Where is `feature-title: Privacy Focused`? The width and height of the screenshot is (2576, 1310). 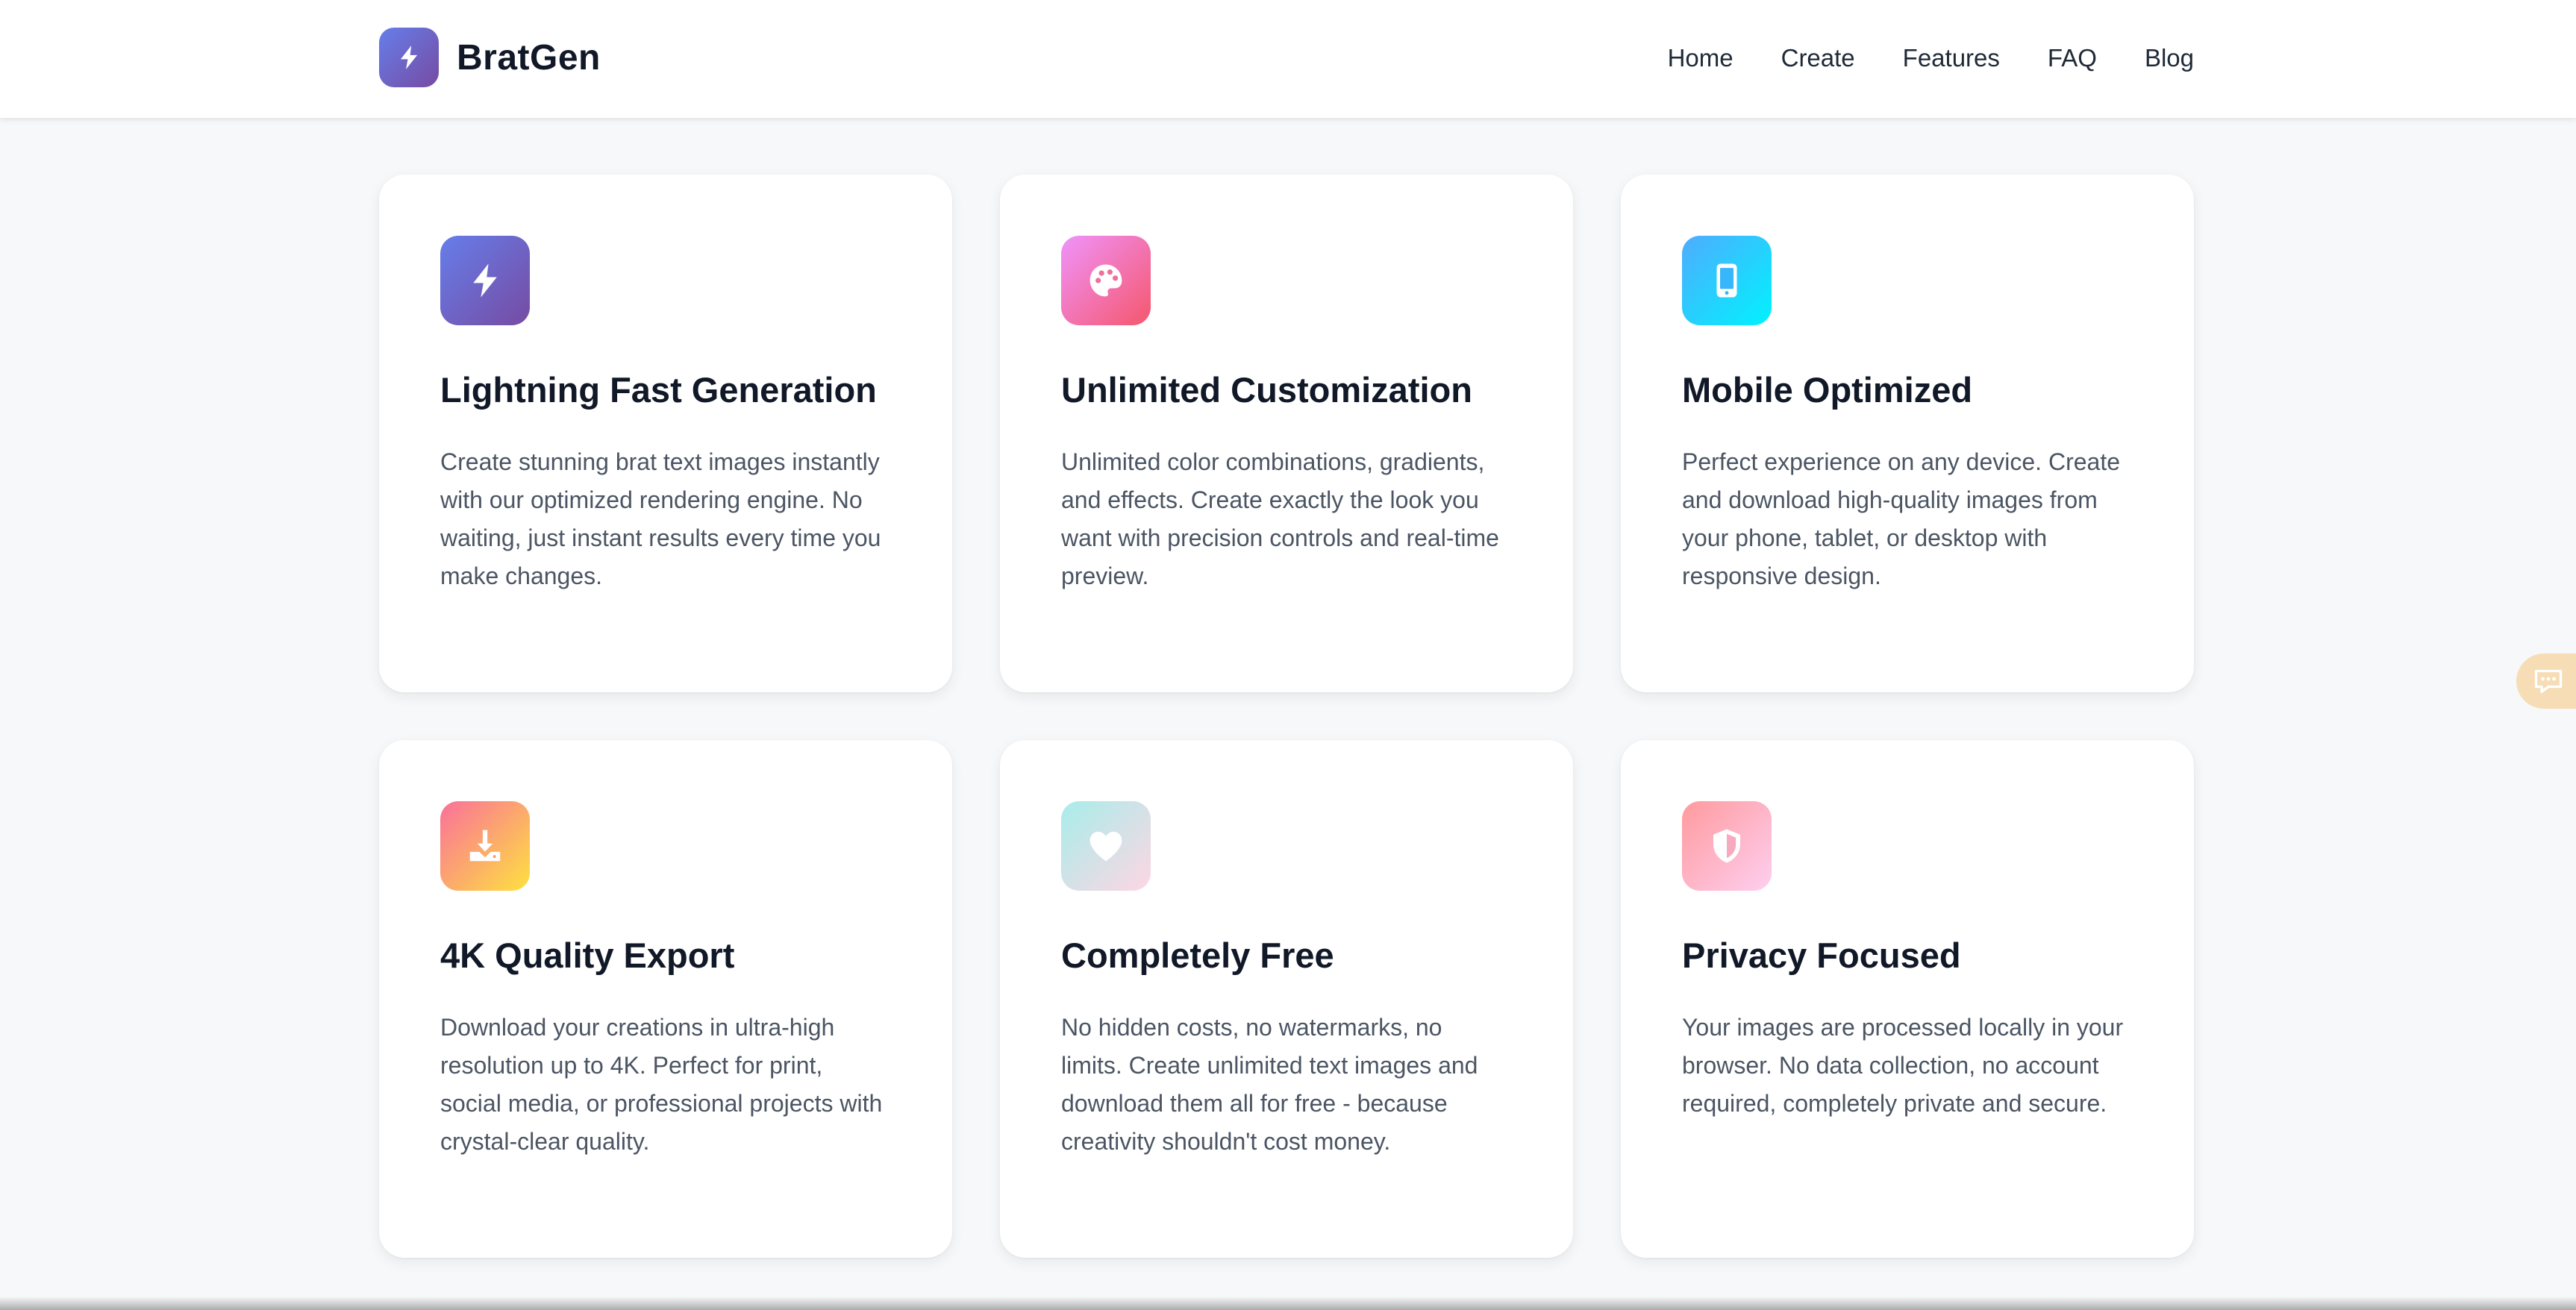 feature-title: Privacy Focused is located at coordinates (1821, 955).